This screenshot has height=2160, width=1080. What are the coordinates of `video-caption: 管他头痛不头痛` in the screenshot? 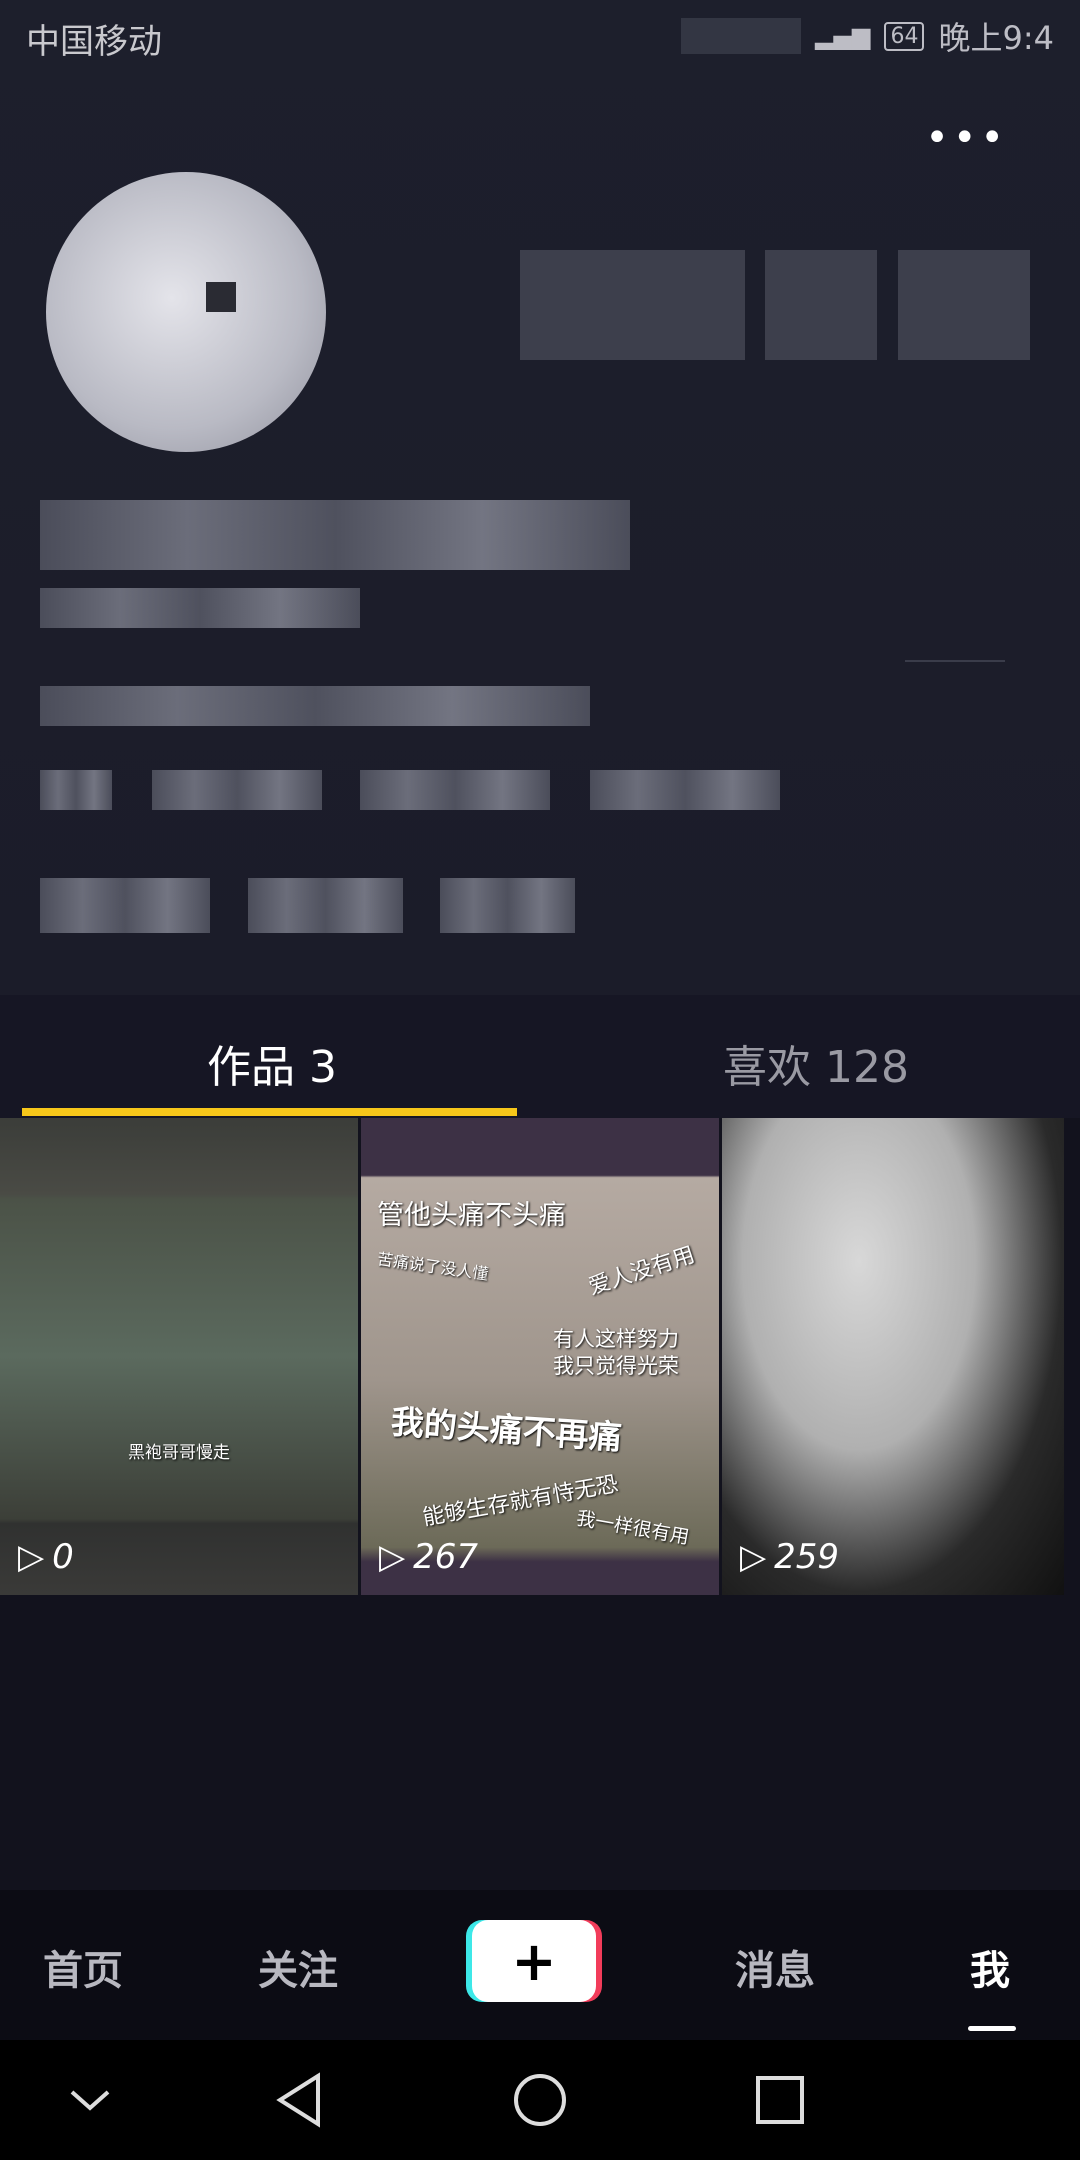 It's located at (471, 1215).